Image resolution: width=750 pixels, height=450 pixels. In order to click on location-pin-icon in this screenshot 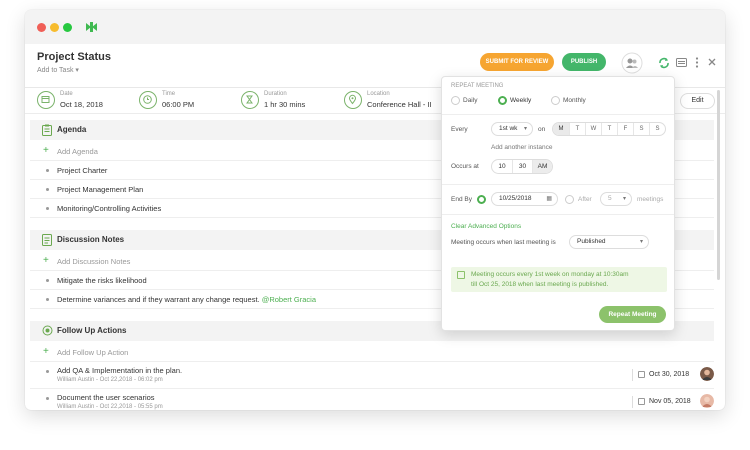, I will do `click(353, 100)`.